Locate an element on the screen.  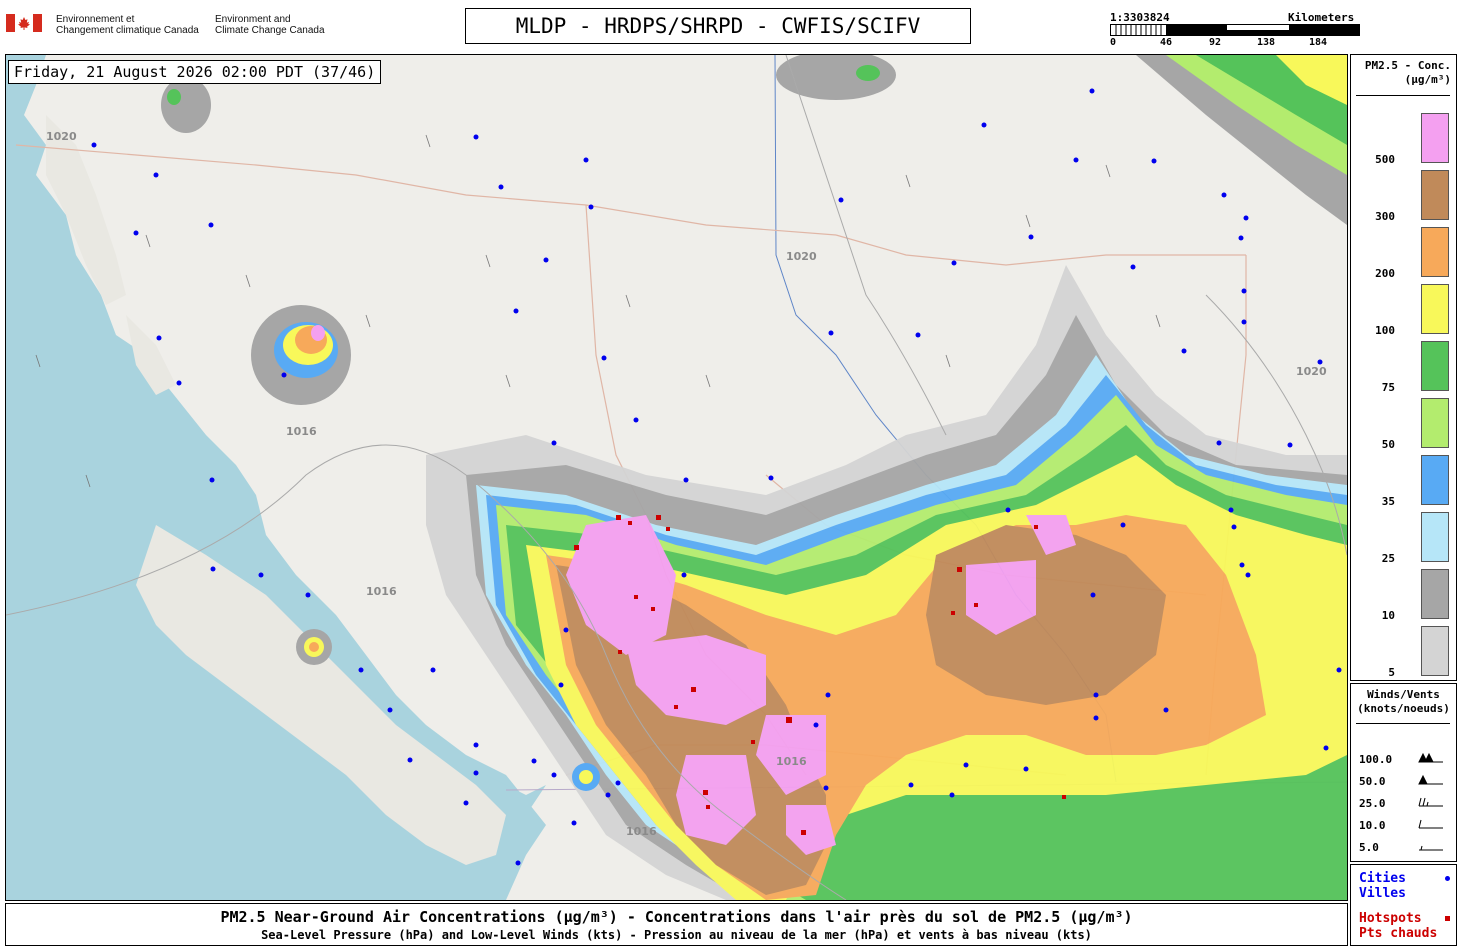
hotspots-label-en: Hotspots is located at coordinates (1390, 918).